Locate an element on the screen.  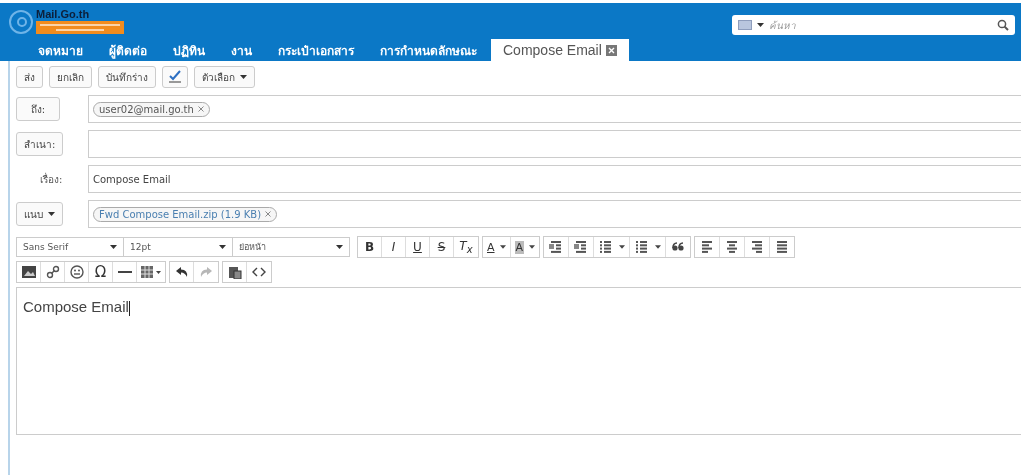
recipient-button: ถึง: is located at coordinates (38, 109).